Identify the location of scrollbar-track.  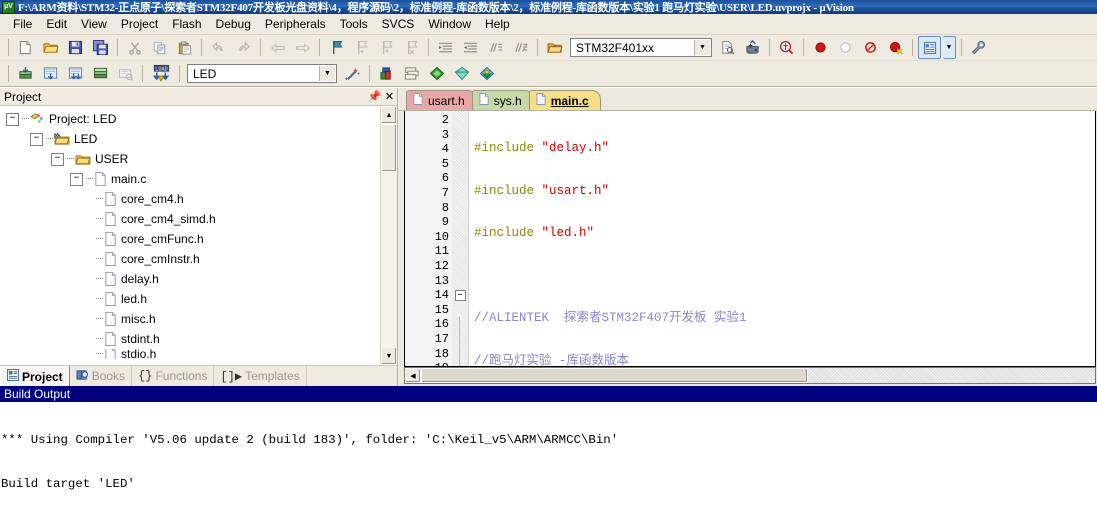
(389, 259).